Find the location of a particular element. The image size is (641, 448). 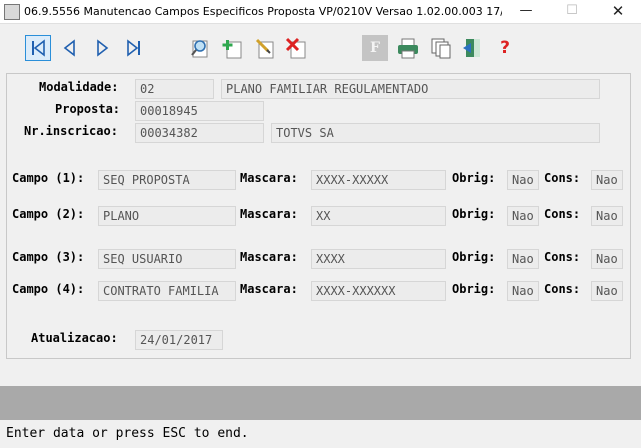

exit-icon is located at coordinates (471, 48).